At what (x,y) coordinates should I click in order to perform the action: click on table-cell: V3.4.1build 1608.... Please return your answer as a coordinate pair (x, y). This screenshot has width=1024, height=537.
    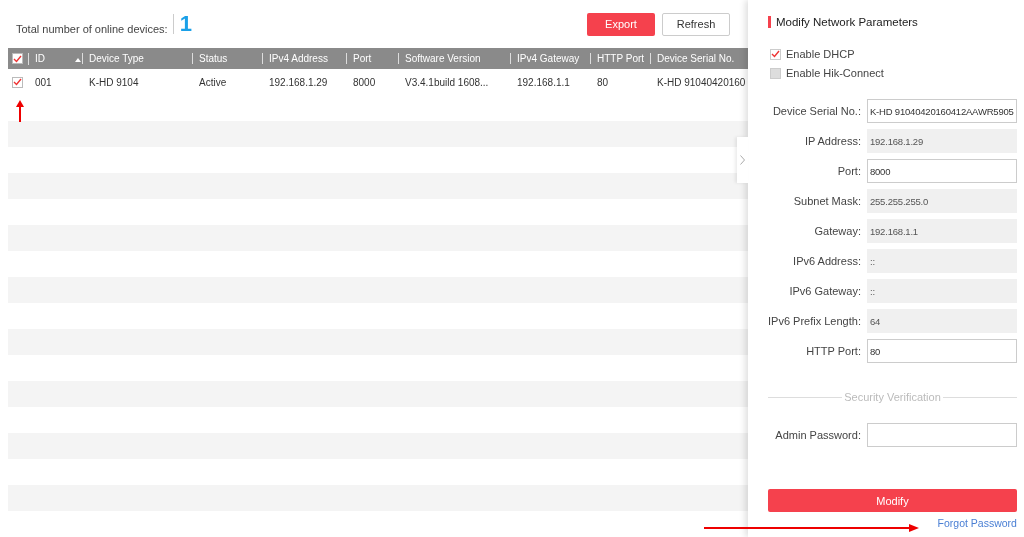
    Looking at the image, I should click on (447, 82).